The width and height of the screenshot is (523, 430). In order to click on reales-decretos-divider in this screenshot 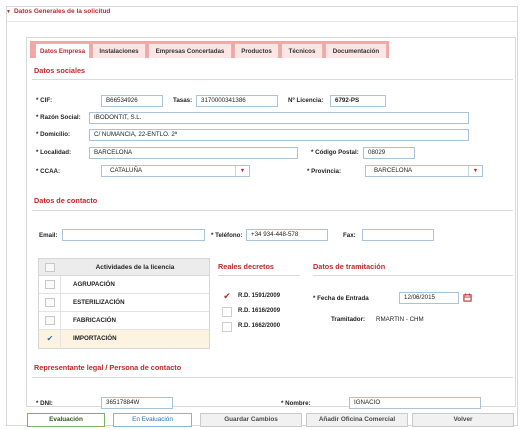, I will do `click(259, 275)`.